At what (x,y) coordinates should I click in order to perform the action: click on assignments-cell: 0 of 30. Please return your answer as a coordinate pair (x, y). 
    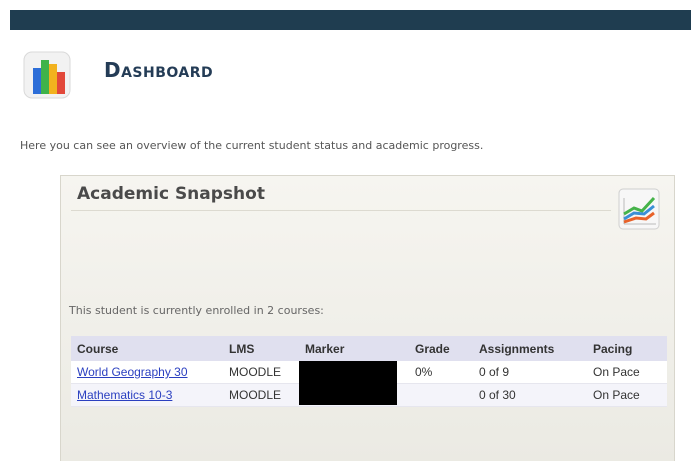
    Looking at the image, I should click on (530, 395).